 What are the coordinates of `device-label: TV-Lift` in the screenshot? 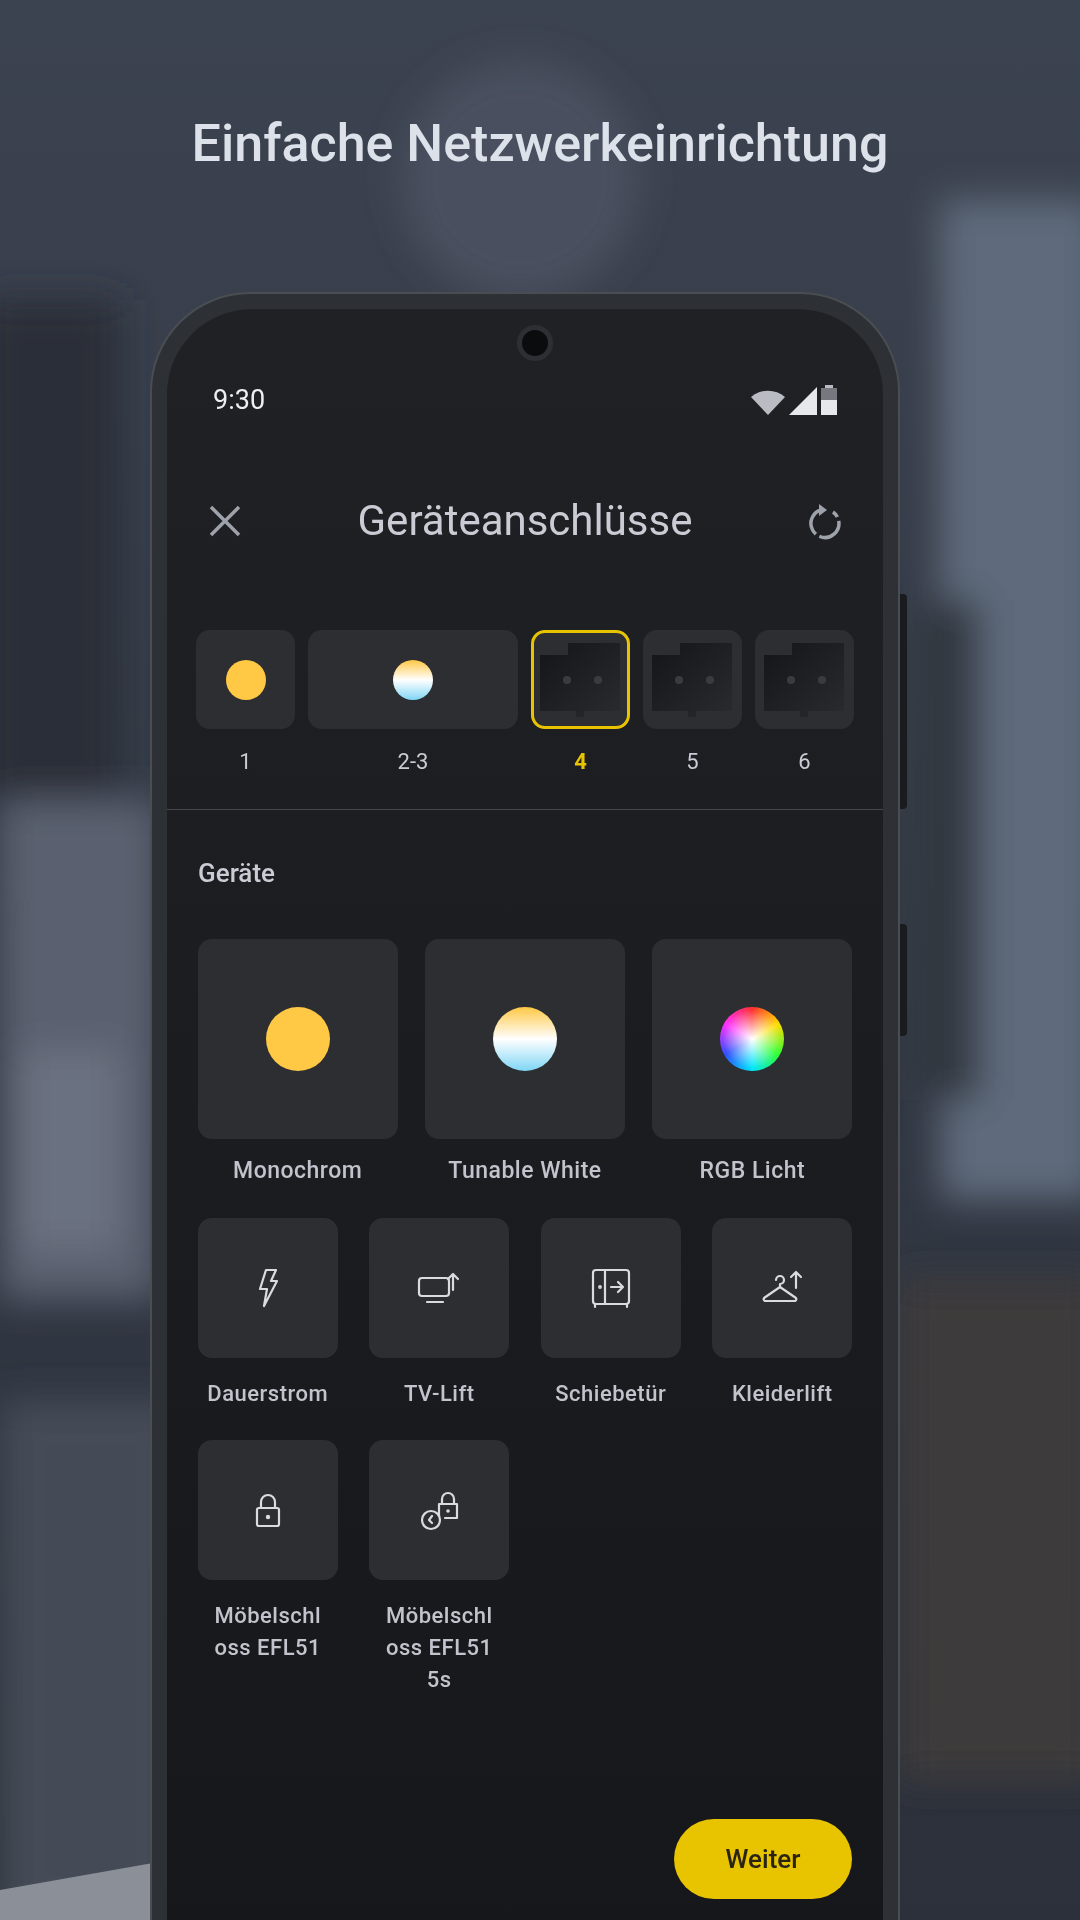 It's located at (439, 1394).